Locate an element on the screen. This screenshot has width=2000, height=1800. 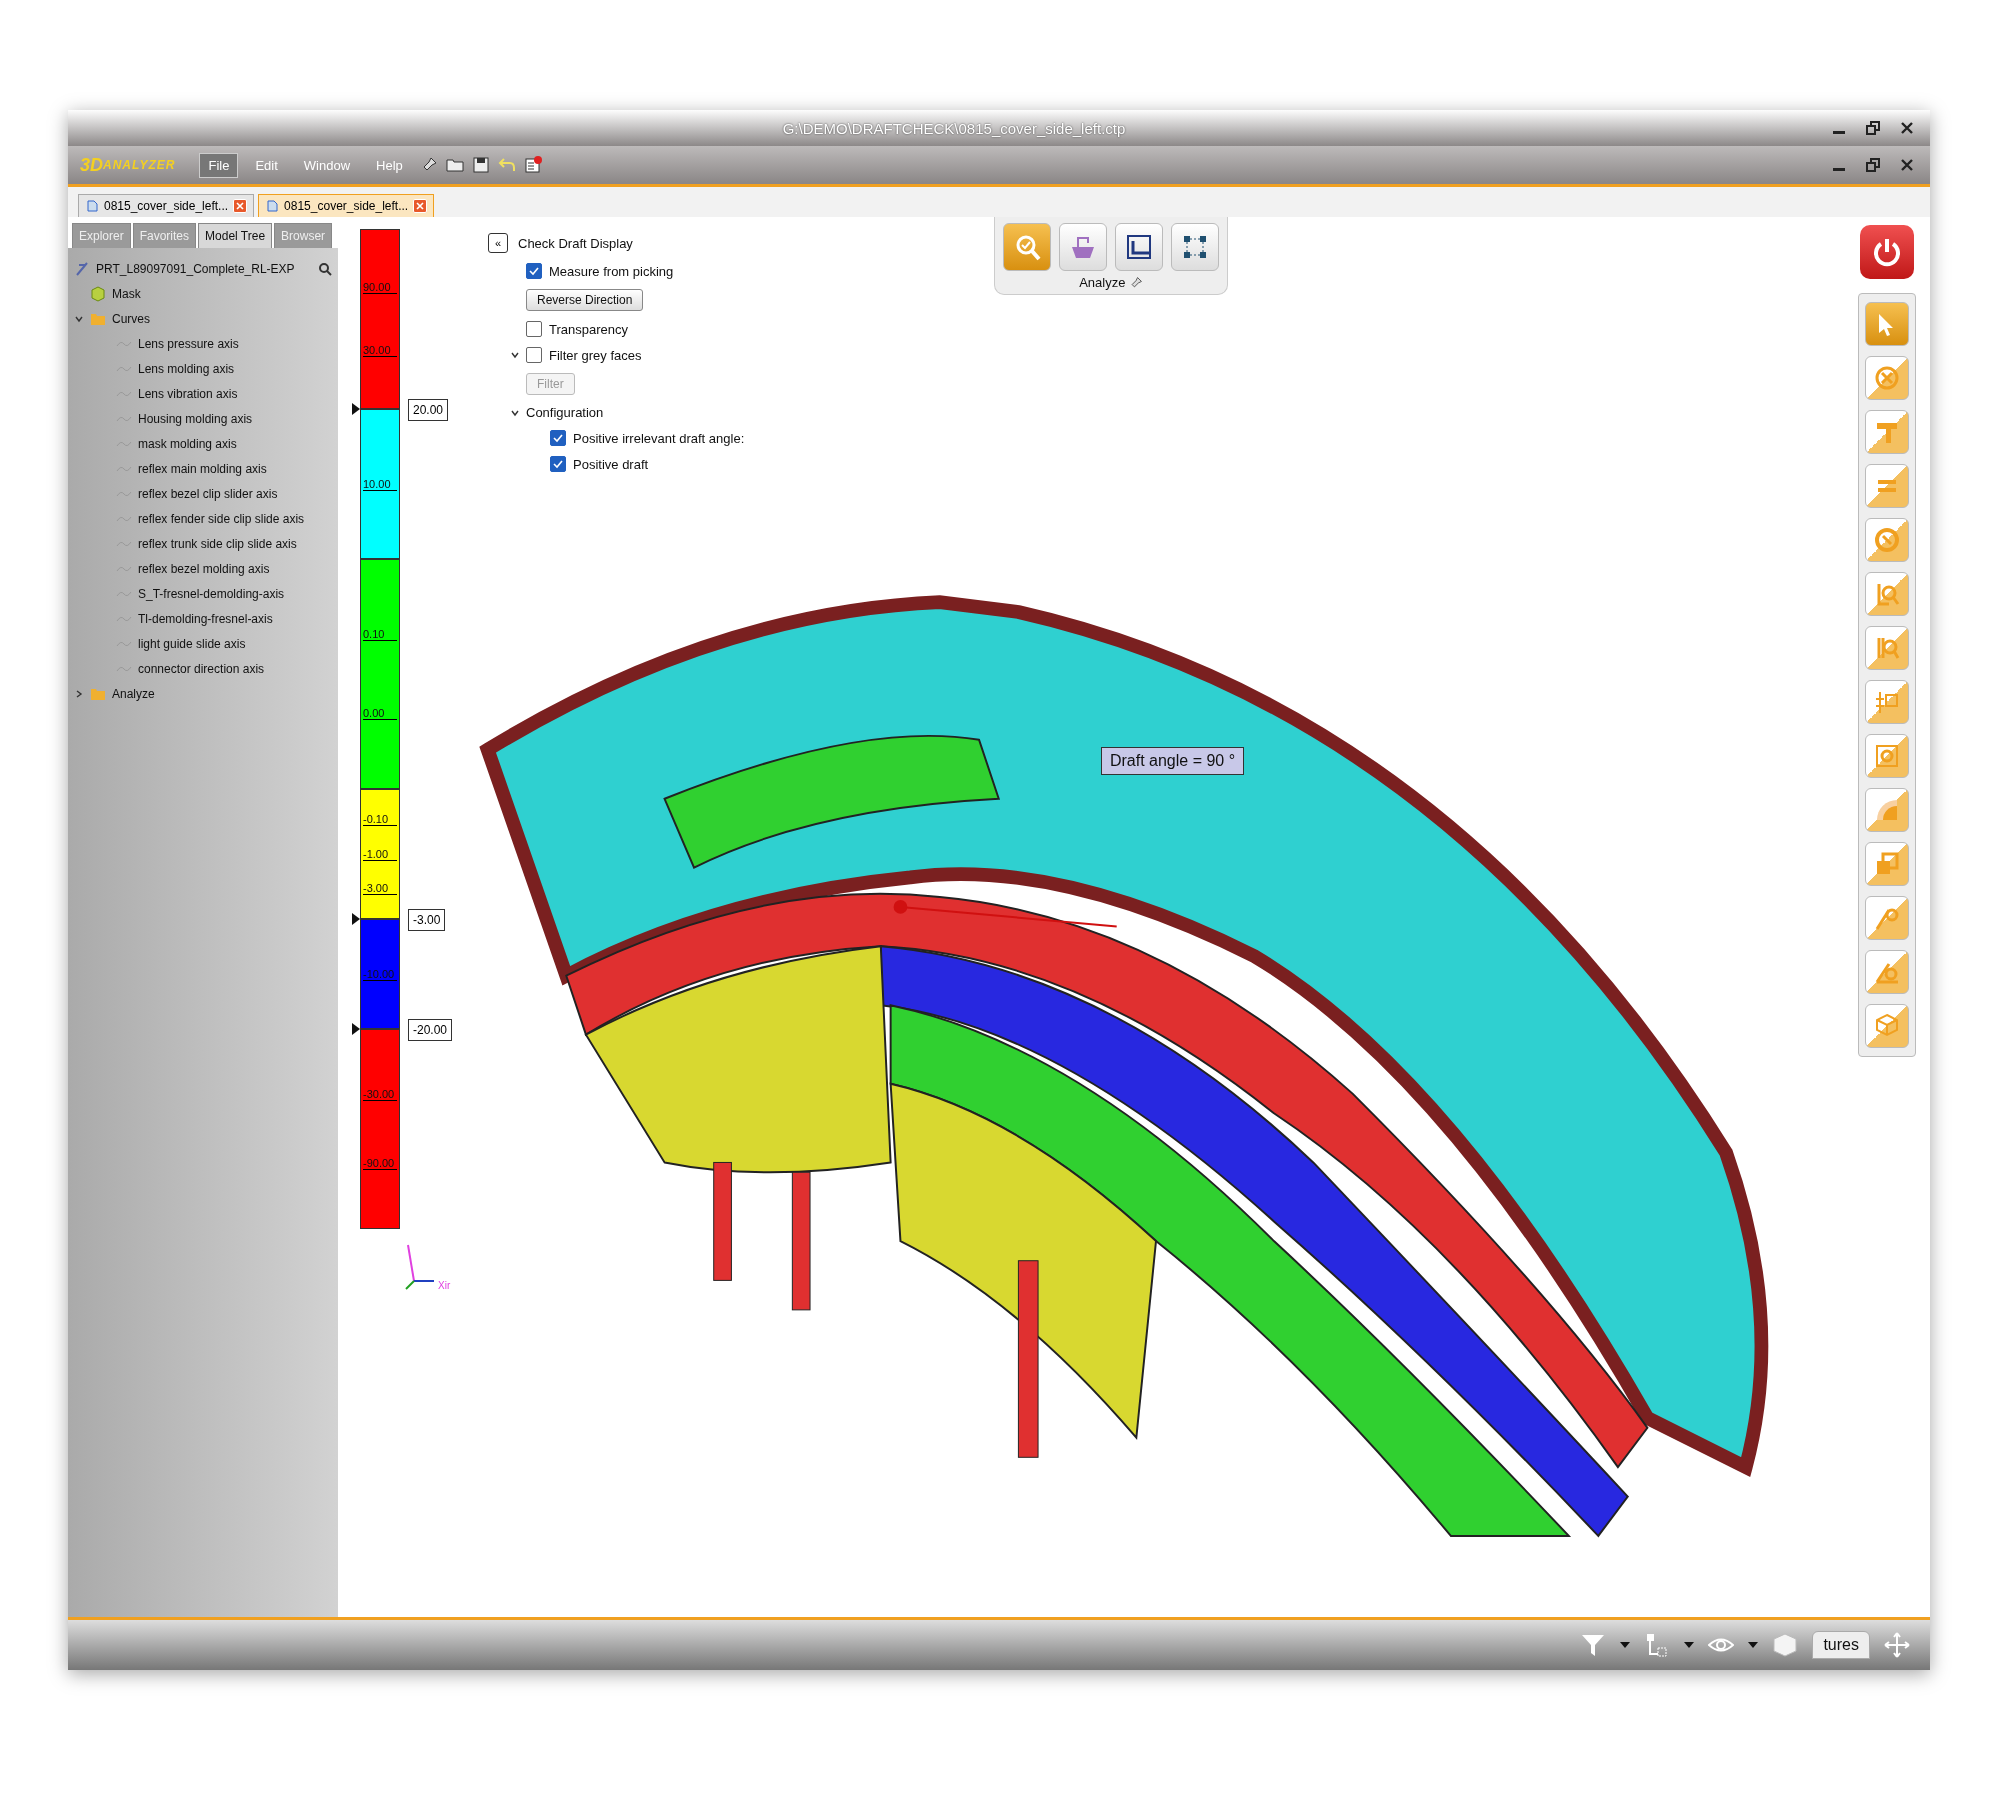
checkbox: Transparency is located at coordinates (577, 329).